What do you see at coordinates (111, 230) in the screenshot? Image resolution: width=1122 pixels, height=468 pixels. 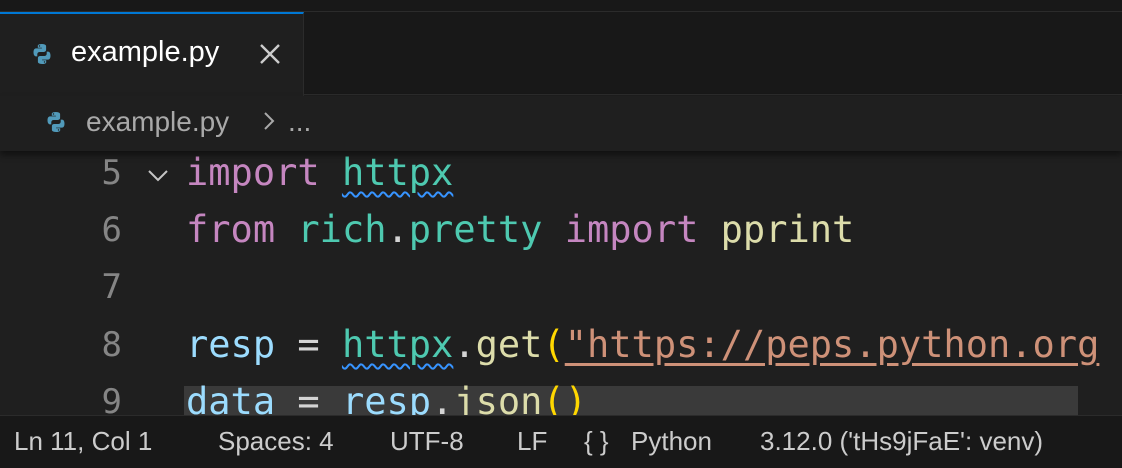 I see `line-number: 6` at bounding box center [111, 230].